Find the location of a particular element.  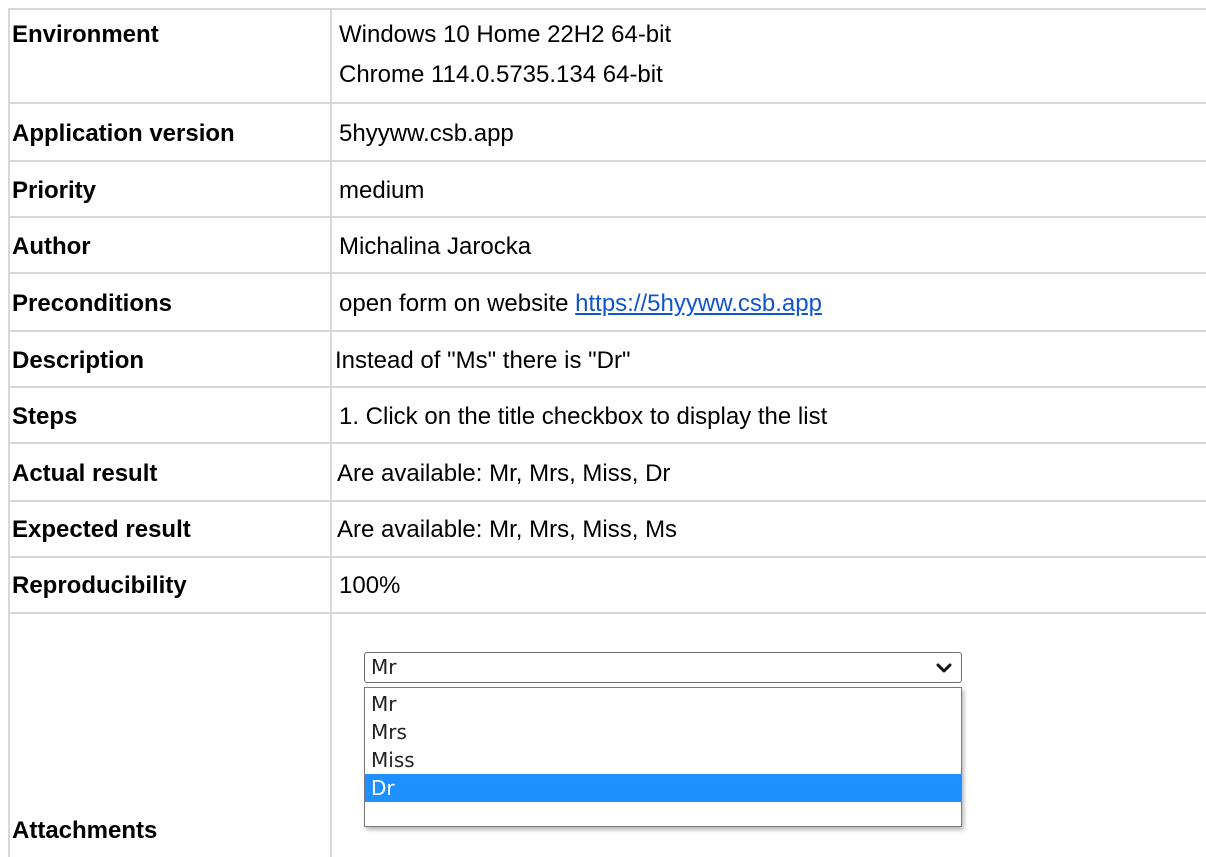

row-value-environment-os: Windows 10 Home 22H2 64-bit is located at coordinates (505, 34).